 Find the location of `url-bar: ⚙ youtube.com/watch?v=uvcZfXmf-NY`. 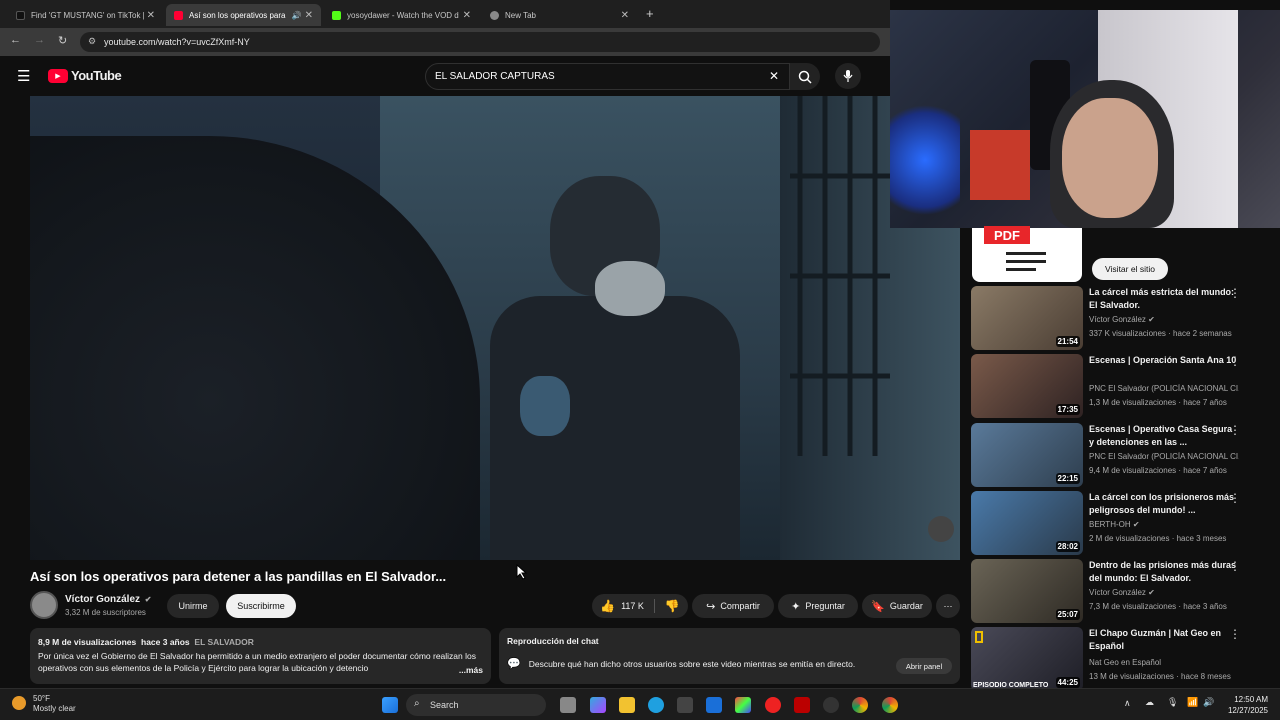

url-bar: ⚙ youtube.com/watch?v=uvcZfXmf-NY is located at coordinates (480, 42).